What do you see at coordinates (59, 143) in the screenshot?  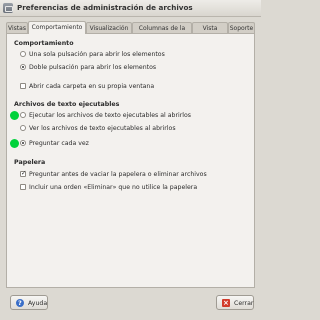 I see `radio-label: Preguntar cada vez` at bounding box center [59, 143].